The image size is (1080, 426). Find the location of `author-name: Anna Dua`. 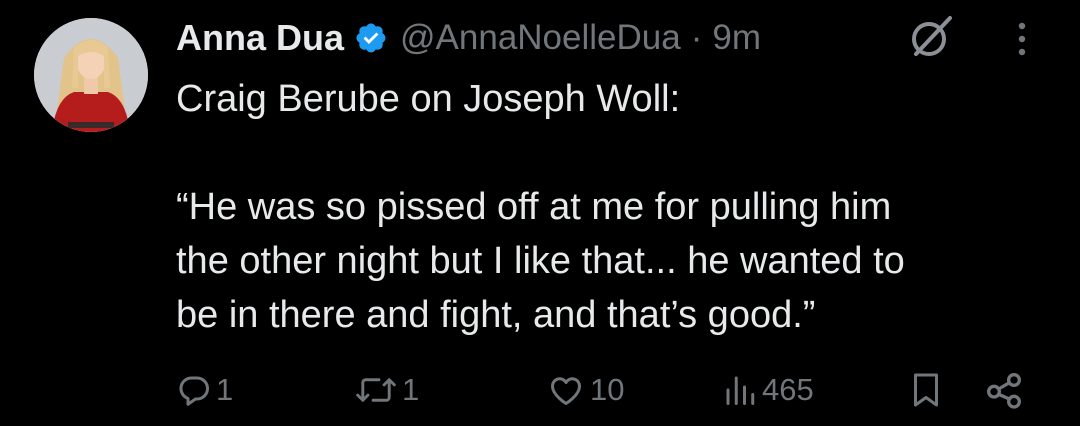

author-name: Anna Dua is located at coordinates (260, 38).